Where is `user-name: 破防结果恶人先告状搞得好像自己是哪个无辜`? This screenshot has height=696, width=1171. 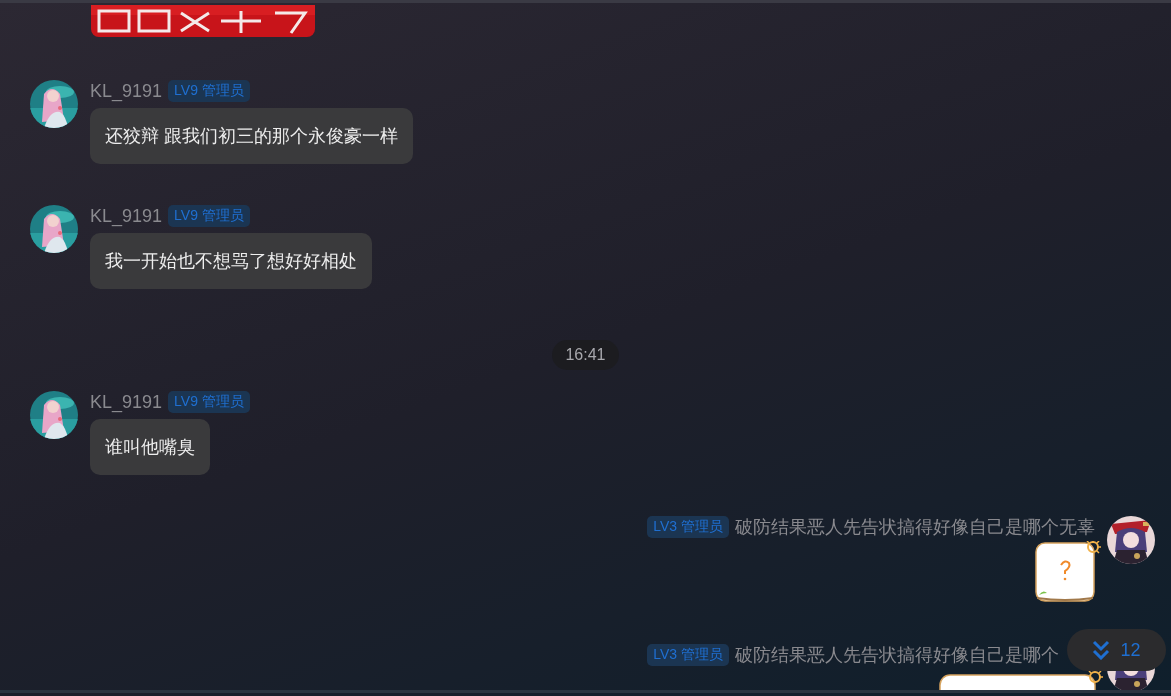 user-name: 破防结果恶人先告状搞得好像自己是哪个无辜 is located at coordinates (915, 527).